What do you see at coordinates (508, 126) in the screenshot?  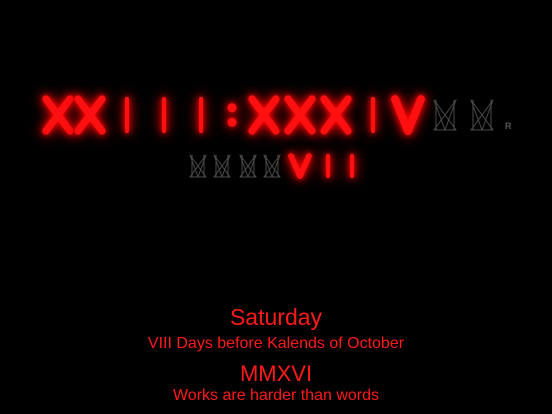 I see `mode-indicator: R` at bounding box center [508, 126].